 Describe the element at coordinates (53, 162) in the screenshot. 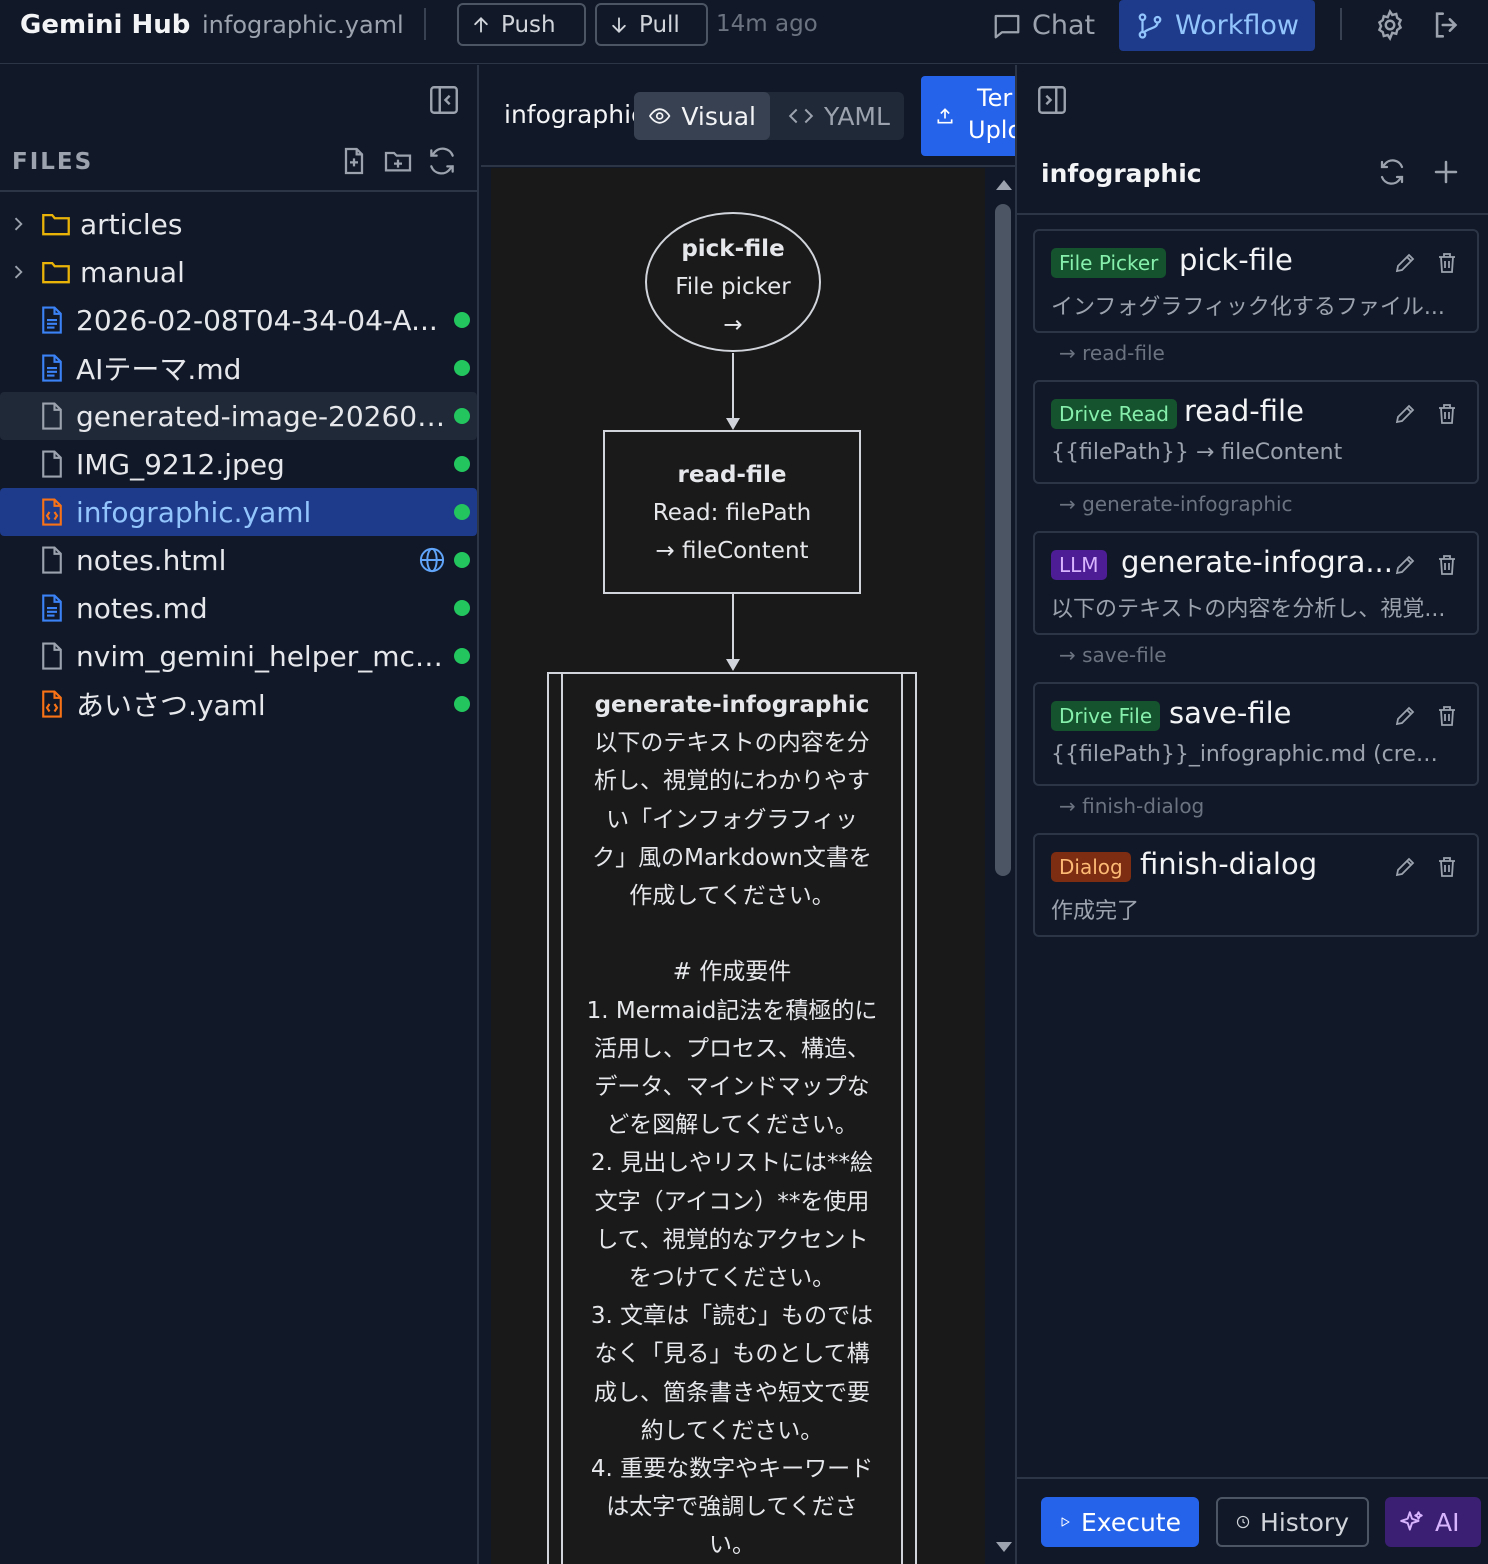

I see `files-heading: FILES` at that location.